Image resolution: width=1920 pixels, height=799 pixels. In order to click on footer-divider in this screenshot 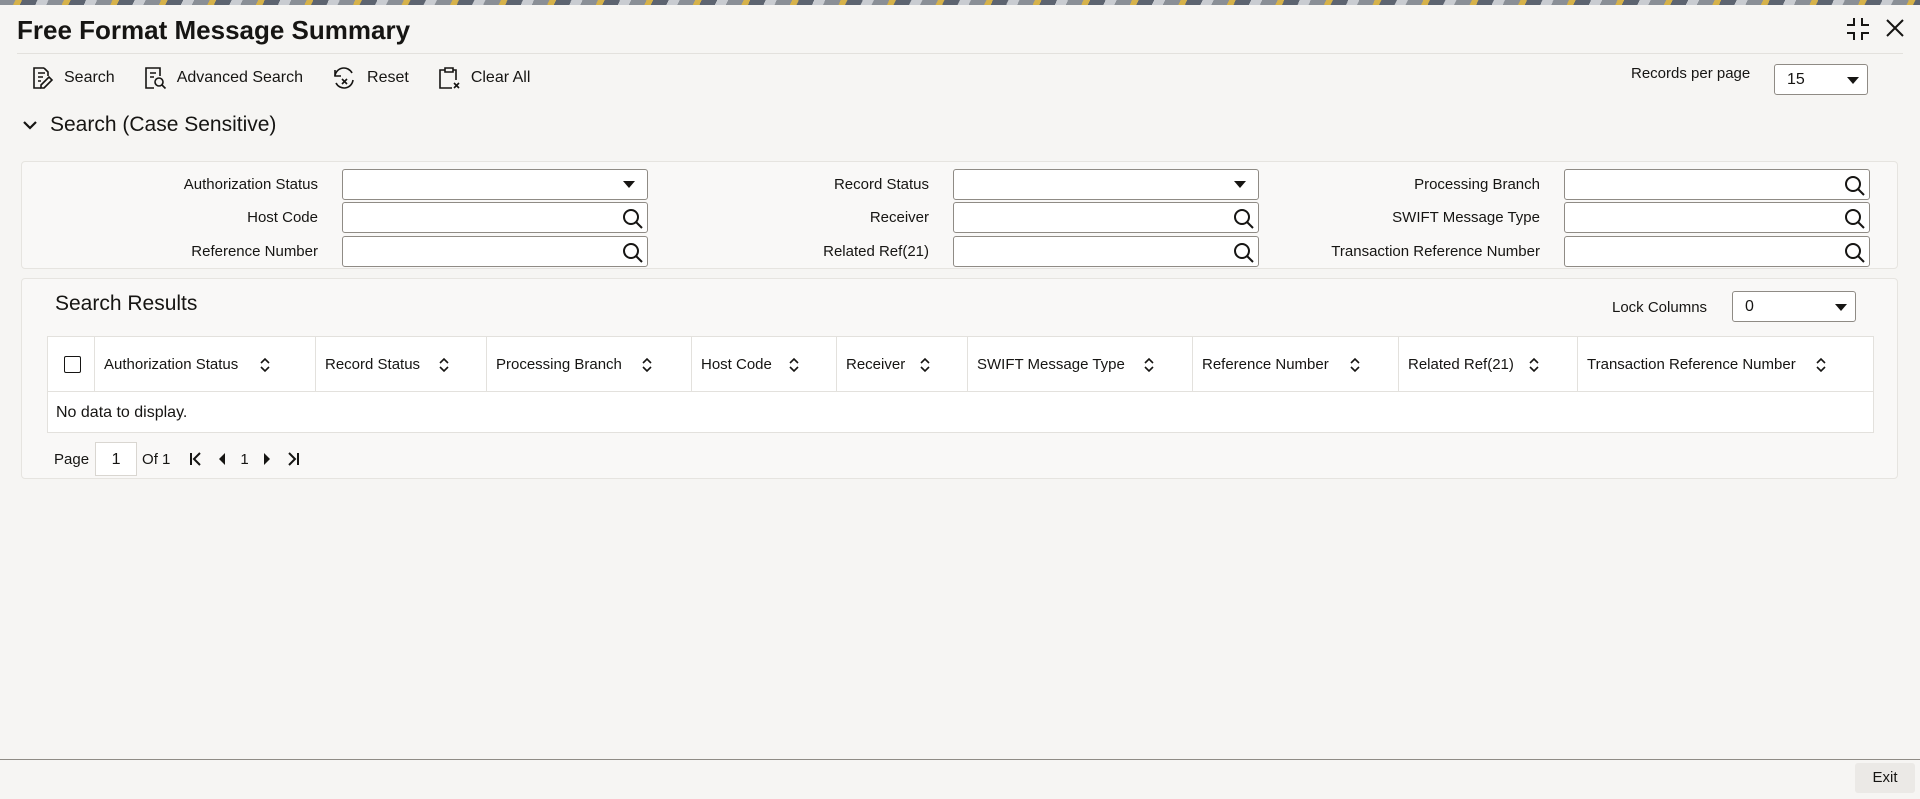, I will do `click(960, 759)`.